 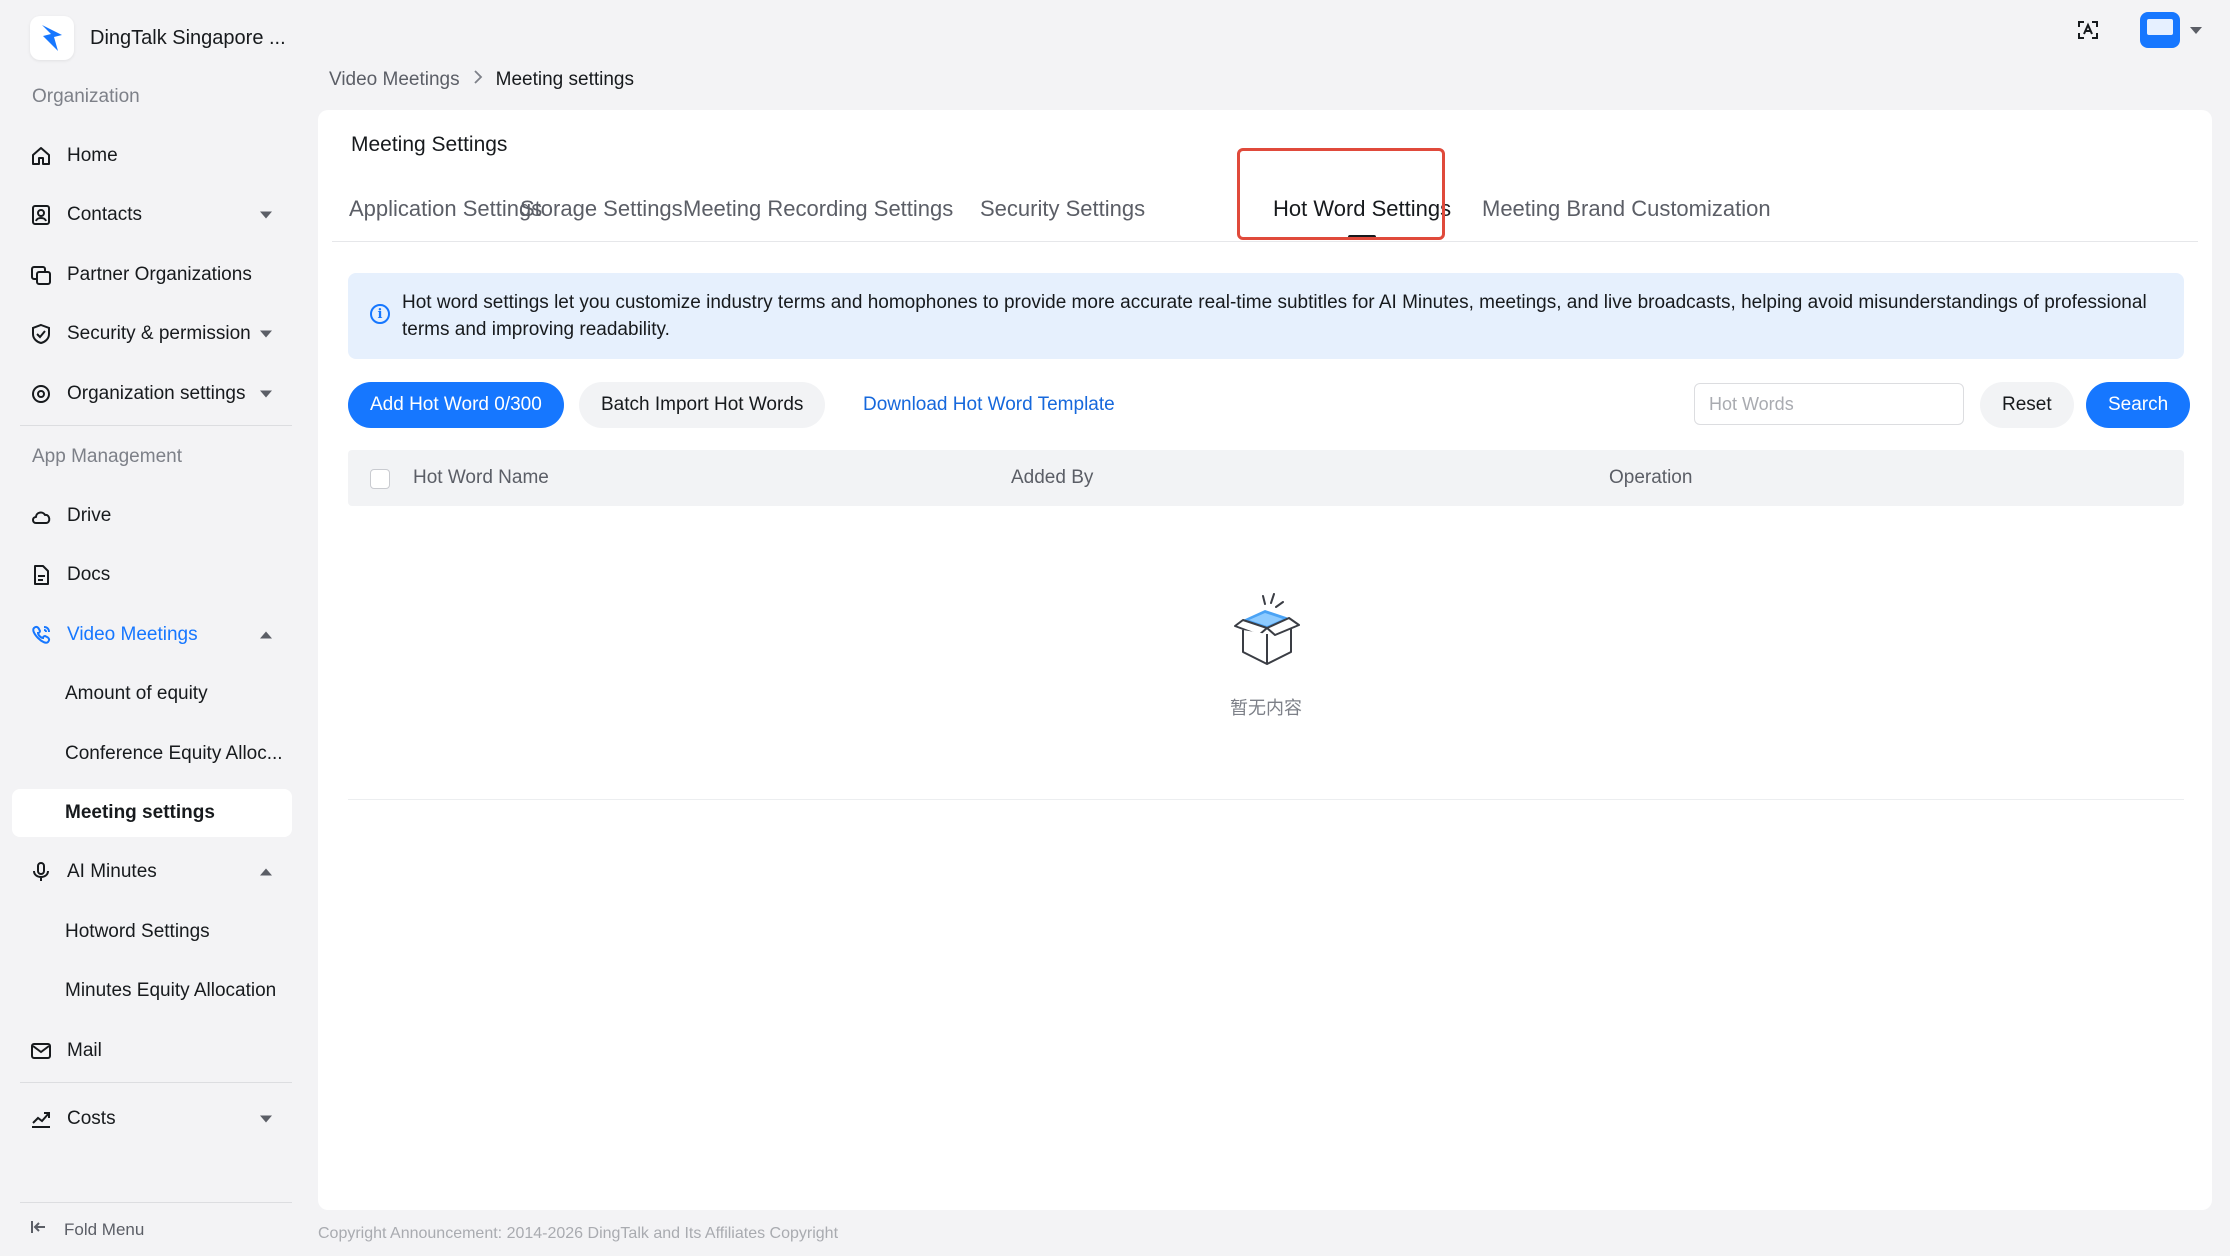 I want to click on fold-menu-button: Fold Menu, so click(x=87, y=1229).